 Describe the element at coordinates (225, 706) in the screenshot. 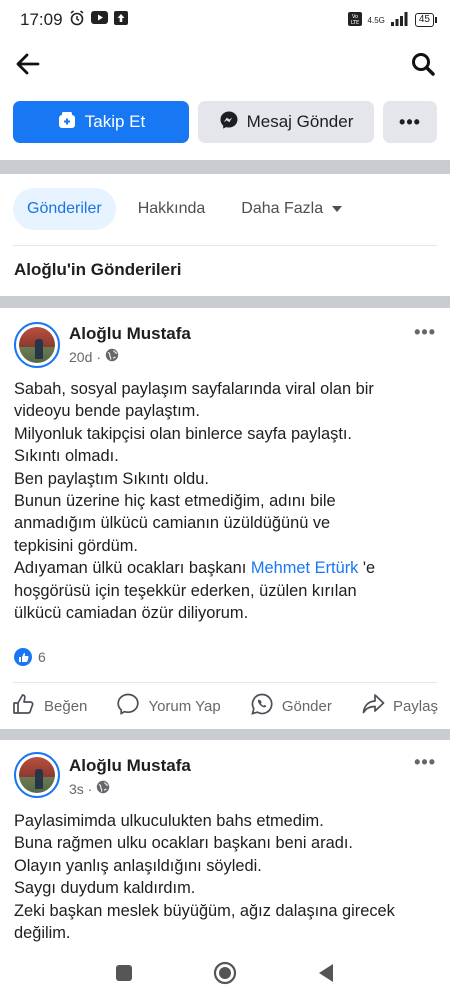

I see `post-action-bar: Beğen Yorum Yap Gönder Paylaş` at that location.